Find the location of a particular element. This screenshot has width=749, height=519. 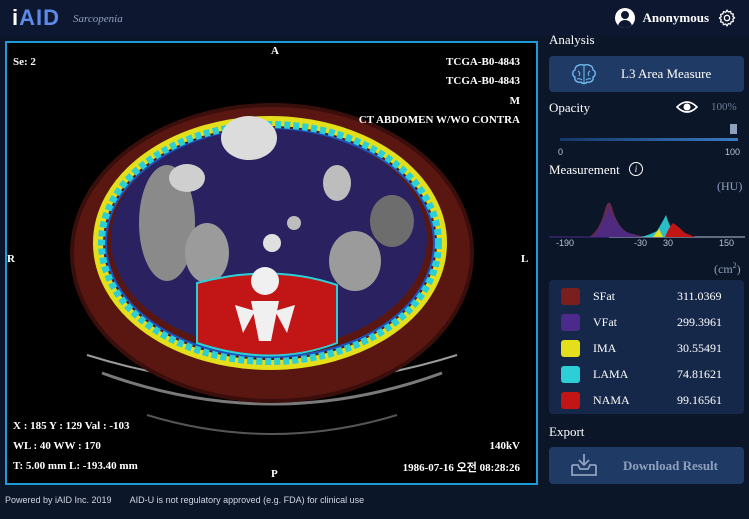

username: Anonymous is located at coordinates (676, 18).